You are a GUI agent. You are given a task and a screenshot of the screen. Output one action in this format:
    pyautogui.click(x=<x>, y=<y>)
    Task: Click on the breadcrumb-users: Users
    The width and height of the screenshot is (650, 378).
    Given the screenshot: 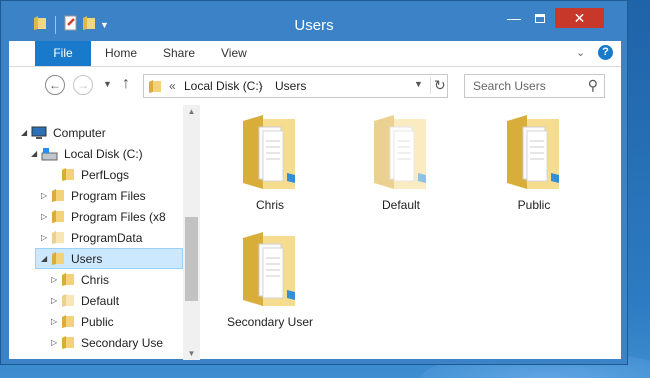 What is the action you would take?
    pyautogui.click(x=290, y=86)
    